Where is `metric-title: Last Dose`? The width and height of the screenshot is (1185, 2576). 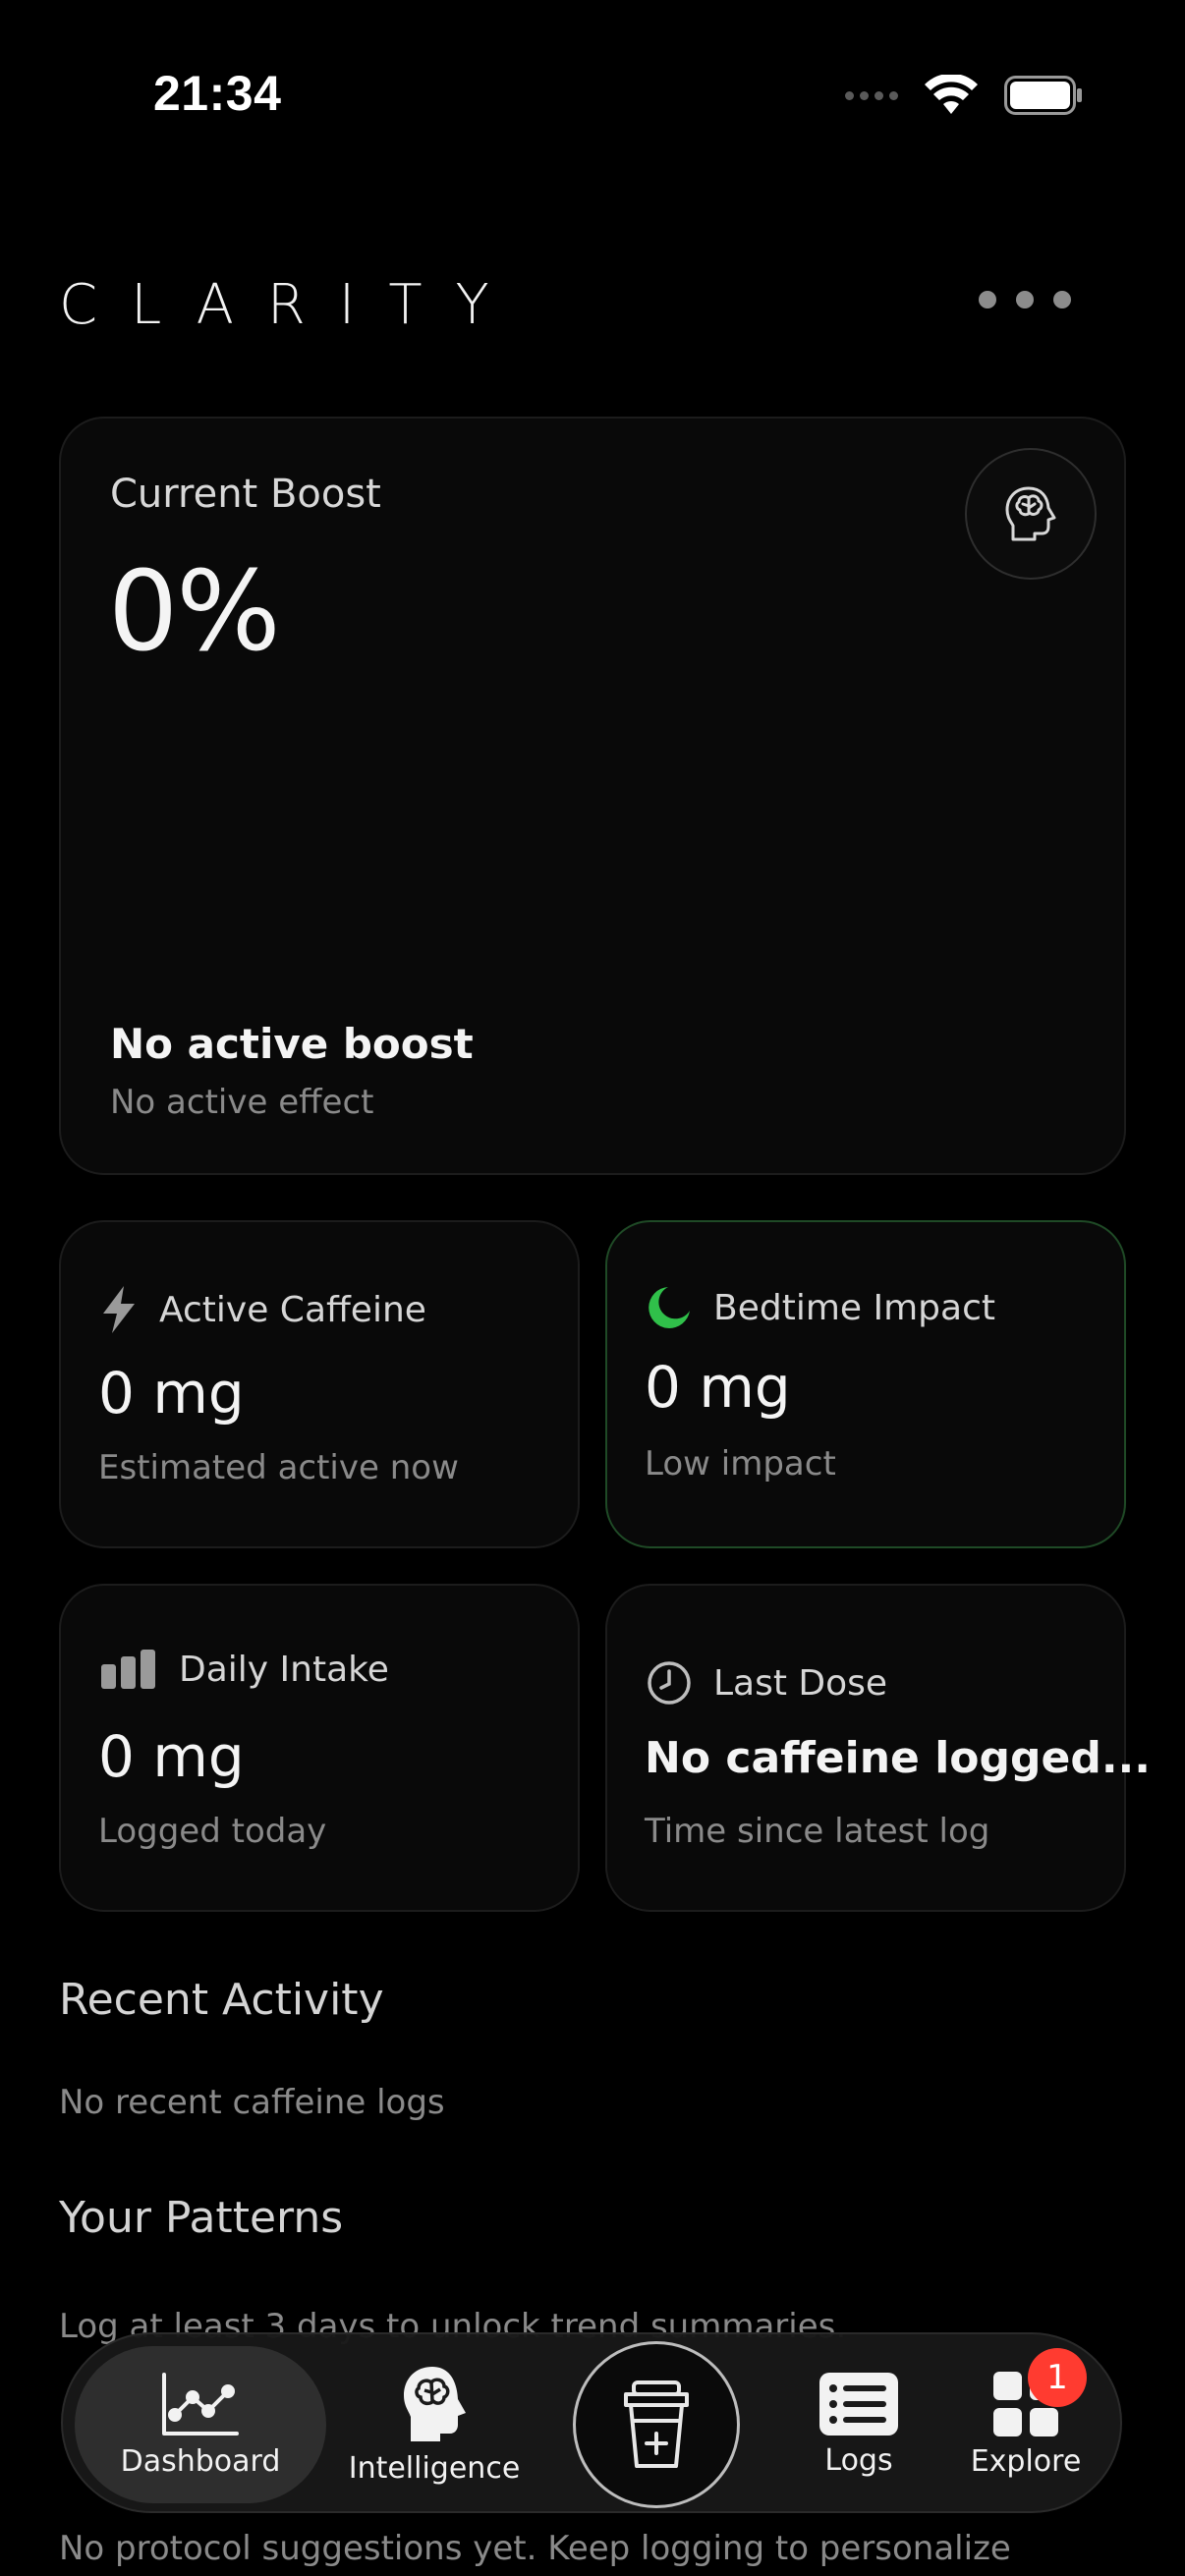
metric-title: Last Dose is located at coordinates (801, 1683).